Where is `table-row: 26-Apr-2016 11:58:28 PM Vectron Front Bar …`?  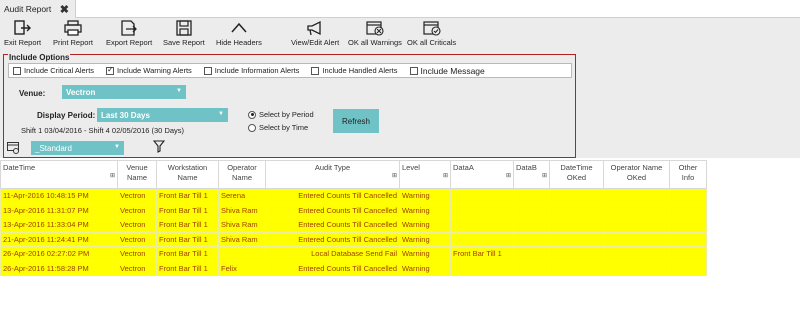 table-row: 26-Apr-2016 11:58:28 PM Vectron Front Bar … is located at coordinates (353, 268).